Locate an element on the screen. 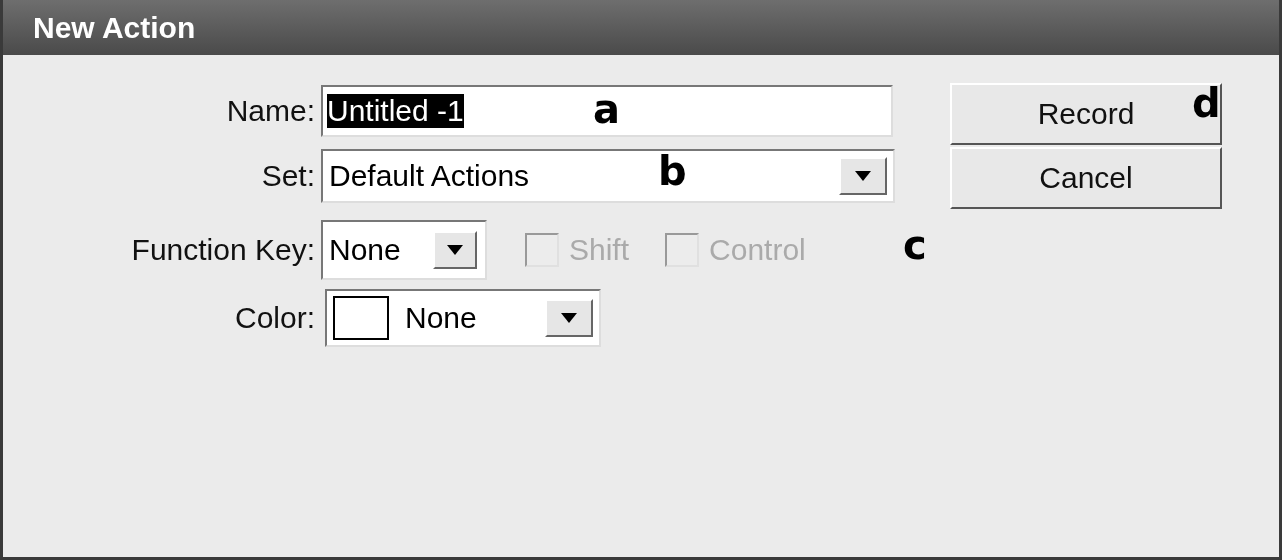 The height and width of the screenshot is (560, 1282). function-key-dropdown: None is located at coordinates (404, 250).